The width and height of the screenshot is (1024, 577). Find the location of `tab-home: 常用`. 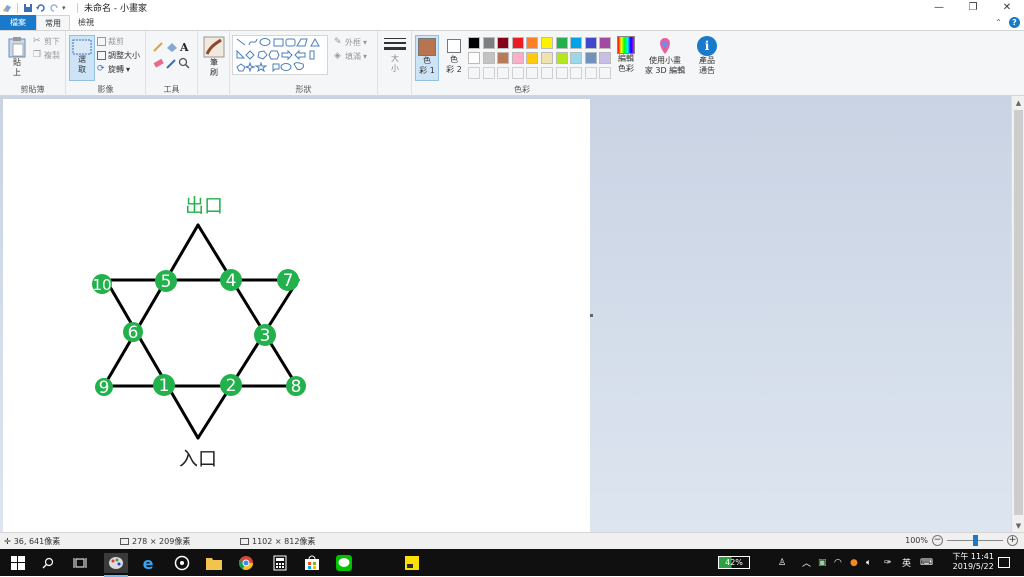

tab-home: 常用 is located at coordinates (53, 22).